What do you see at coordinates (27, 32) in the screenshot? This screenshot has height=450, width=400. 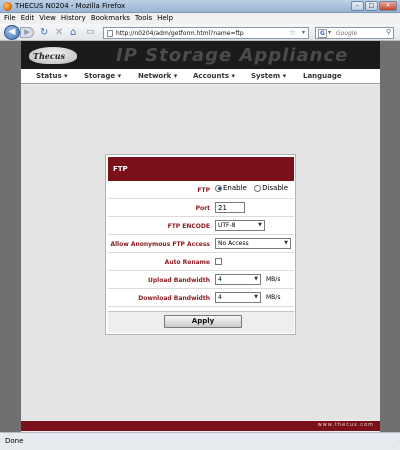 I see `forward-icon: ▶` at bounding box center [27, 32].